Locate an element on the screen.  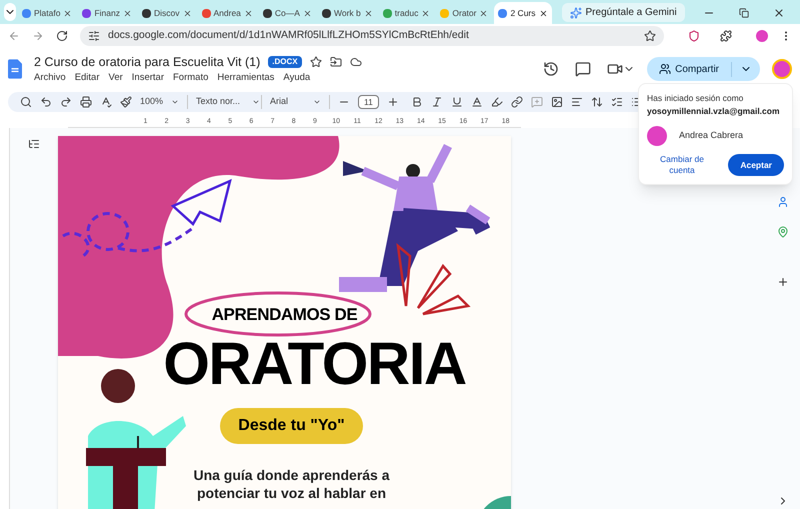
bold-icon is located at coordinates (416, 102).